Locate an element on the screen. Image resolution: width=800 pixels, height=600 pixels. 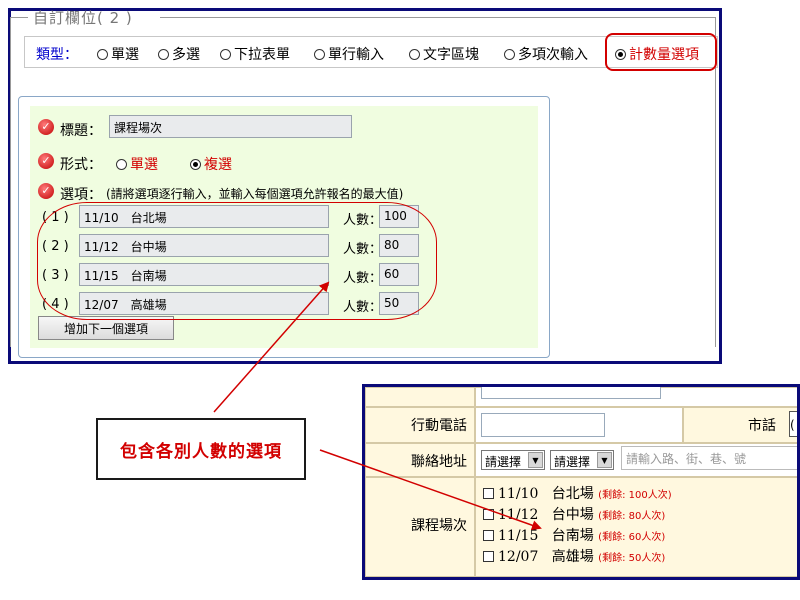
session-option: 11/12 台中場 (剩餘: 80人次) is located at coordinates (574, 514).